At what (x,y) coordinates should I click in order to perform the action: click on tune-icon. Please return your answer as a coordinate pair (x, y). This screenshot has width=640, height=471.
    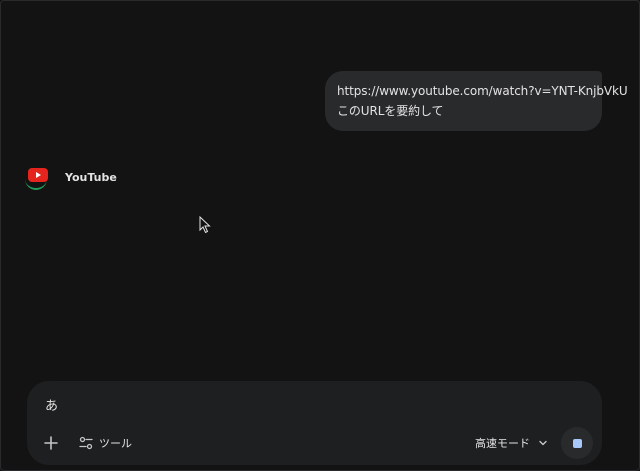
    Looking at the image, I should click on (86, 443).